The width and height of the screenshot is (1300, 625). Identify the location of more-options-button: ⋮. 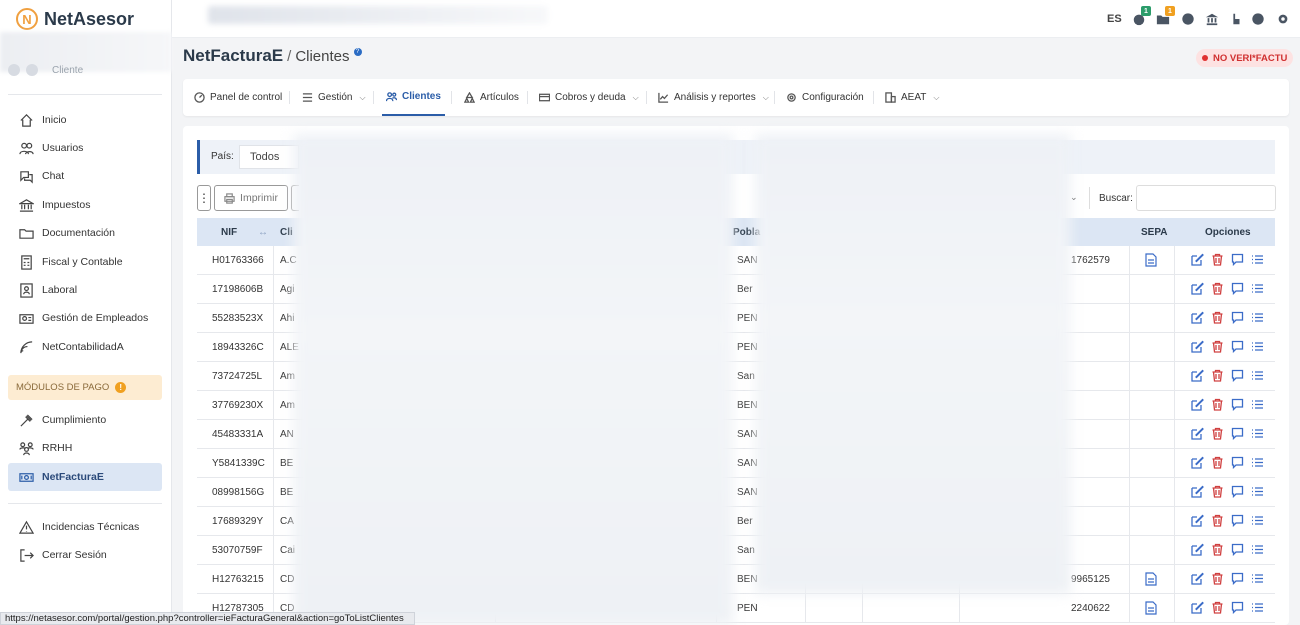
(204, 198).